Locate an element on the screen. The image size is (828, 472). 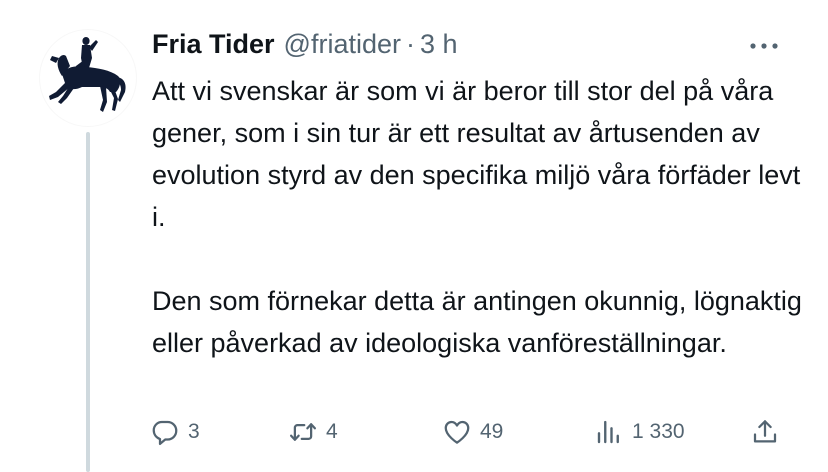
more-options-button is located at coordinates (764, 46).